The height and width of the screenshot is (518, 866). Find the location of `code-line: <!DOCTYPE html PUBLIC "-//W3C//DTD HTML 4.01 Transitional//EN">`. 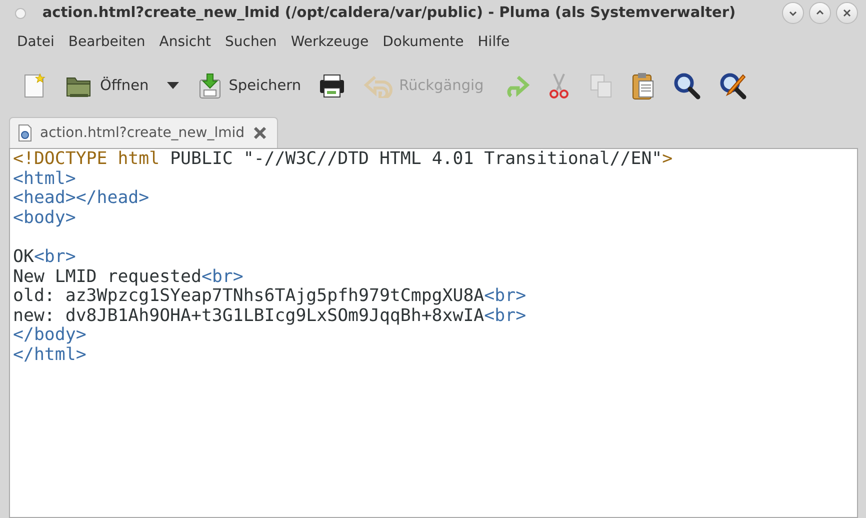

code-line: <!DOCTYPE html PUBLIC "-//W3C//DTD HTML 4.01 Transitional//EN"> is located at coordinates (343, 159).